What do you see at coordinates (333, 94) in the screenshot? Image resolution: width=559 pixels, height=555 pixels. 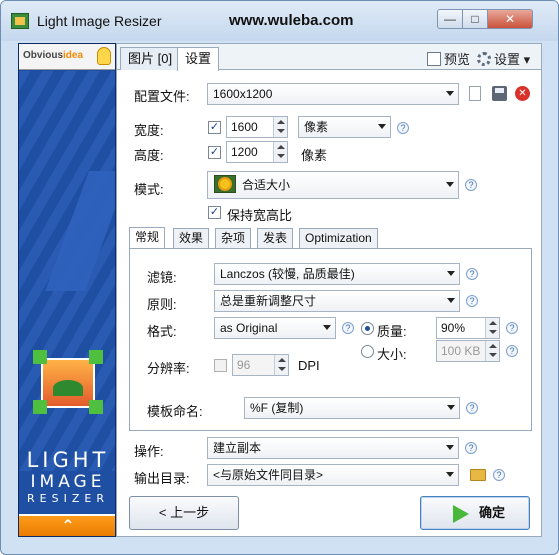 I see `profile-select: 1600x1200` at bounding box center [333, 94].